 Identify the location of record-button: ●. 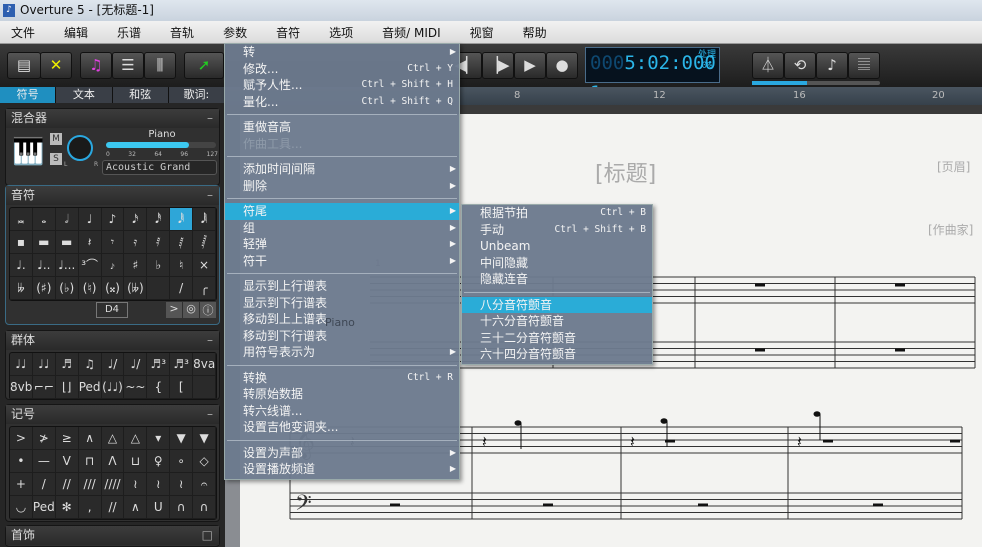
(562, 65).